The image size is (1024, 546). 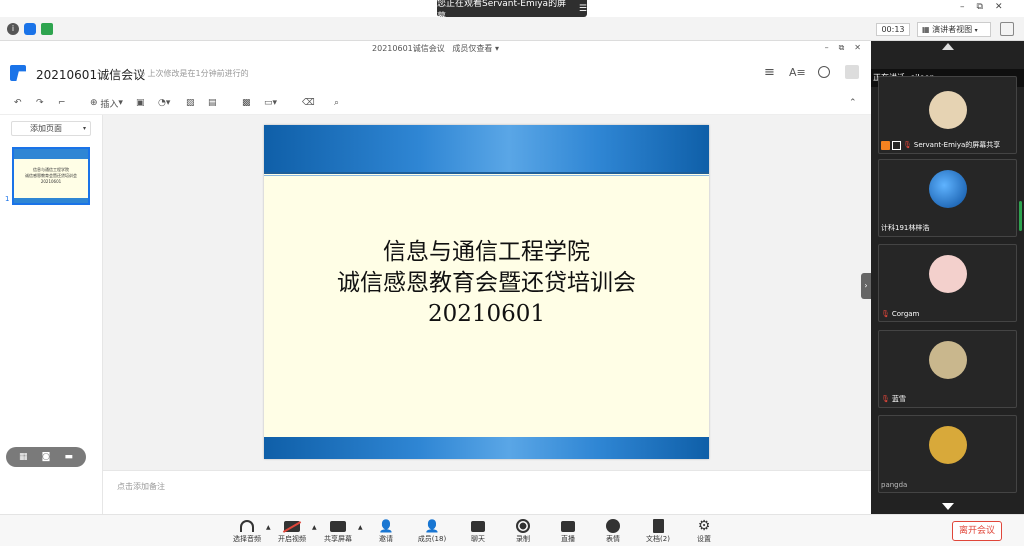 I want to click on live-icon, so click(x=568, y=526).